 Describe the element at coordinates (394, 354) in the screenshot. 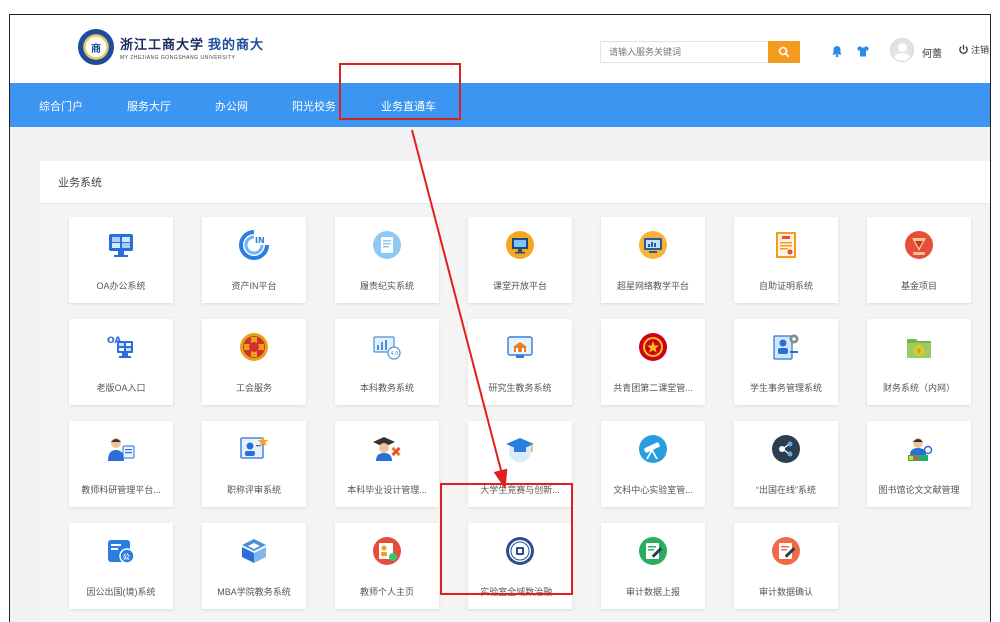

I see `svg-text: 4.0` at that location.